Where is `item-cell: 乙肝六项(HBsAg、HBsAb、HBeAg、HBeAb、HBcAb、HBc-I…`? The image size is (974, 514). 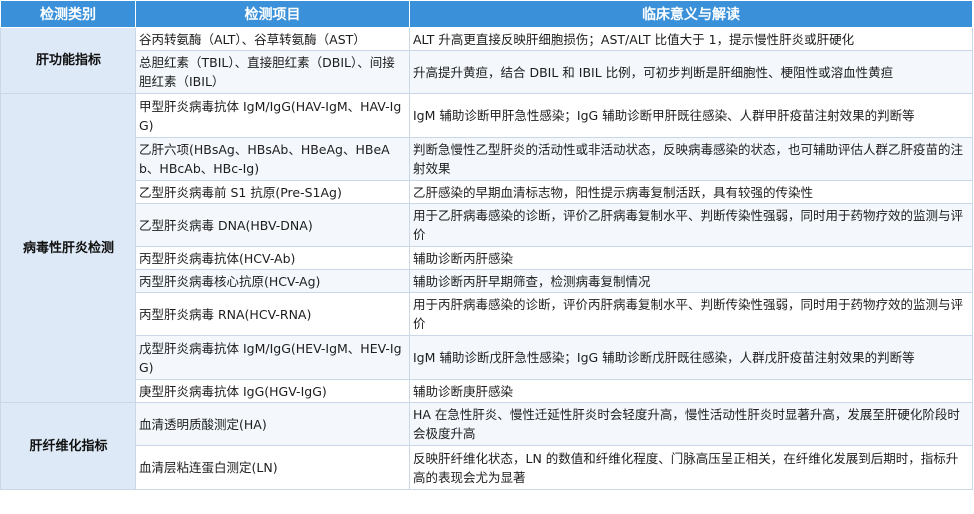
item-cell: 乙肝六项(HBsAg、HBsAb、HBeAg、HBeAb、HBcAb、HBc-I… is located at coordinates (272, 159).